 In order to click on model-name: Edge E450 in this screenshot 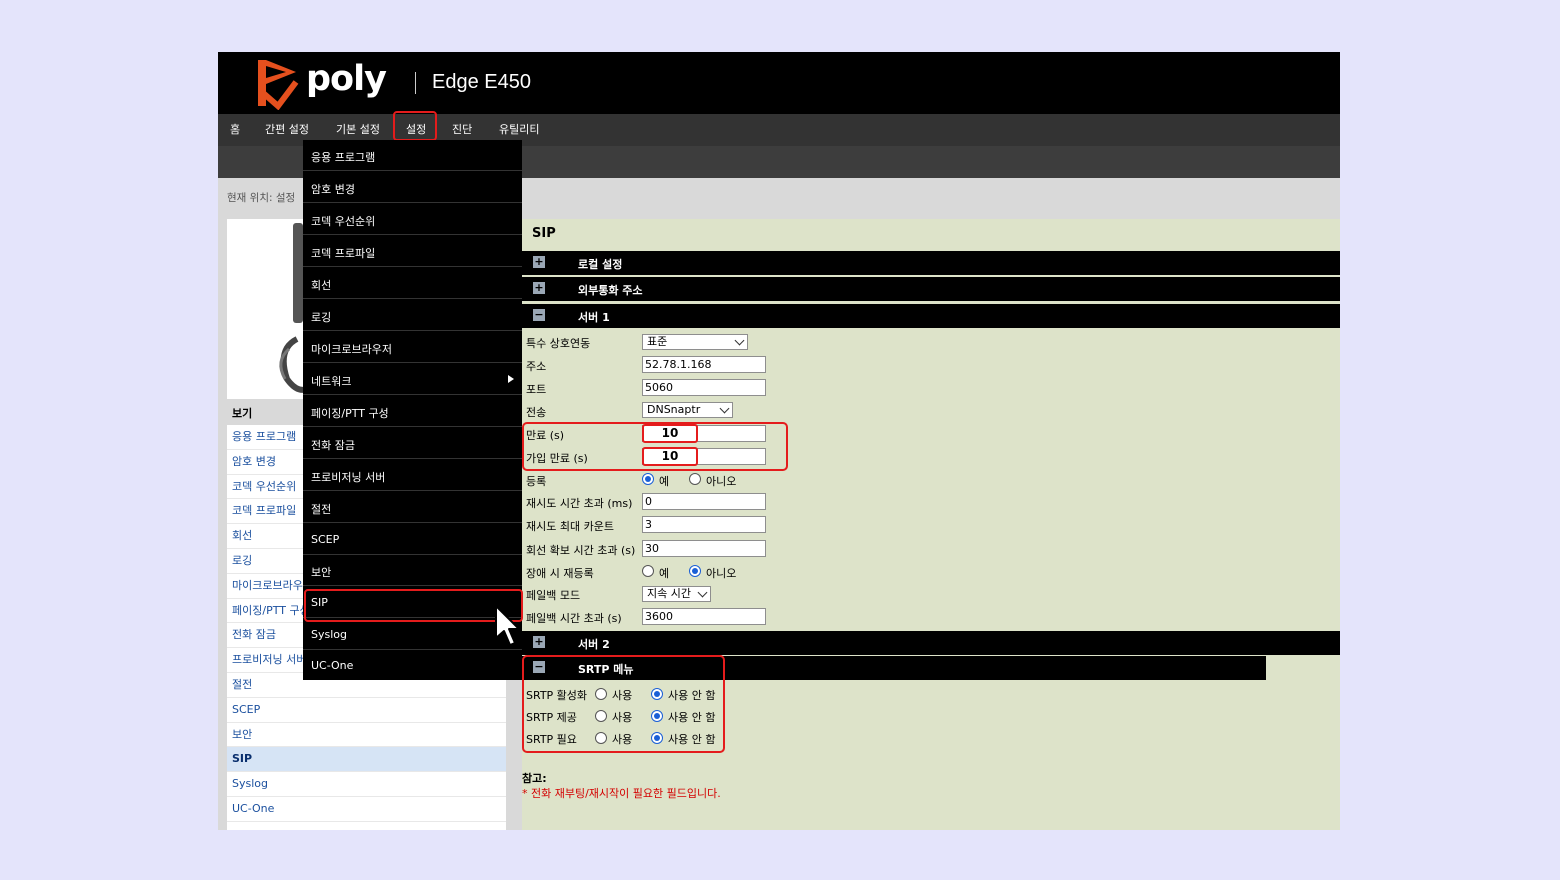, I will do `click(481, 82)`.